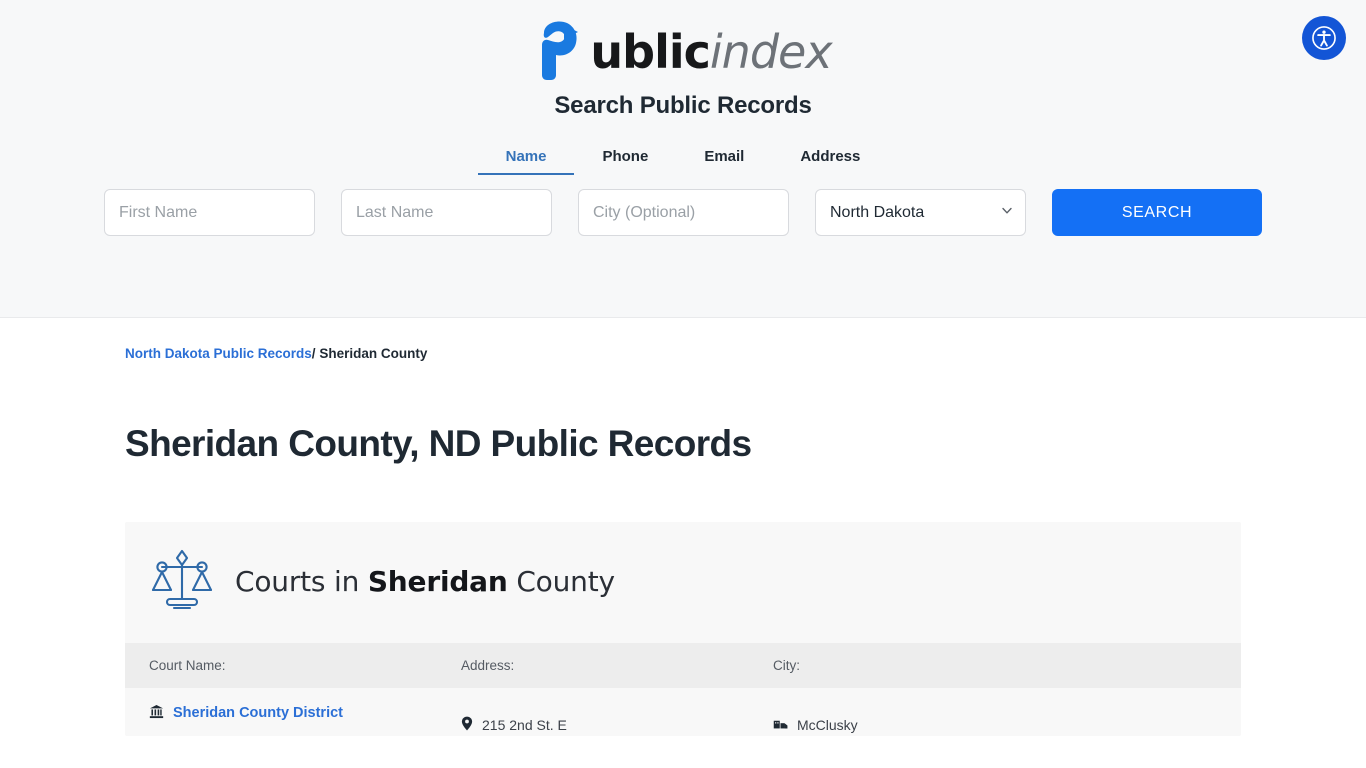  What do you see at coordinates (156, 713) in the screenshot?
I see `courthouse-icon` at bounding box center [156, 713].